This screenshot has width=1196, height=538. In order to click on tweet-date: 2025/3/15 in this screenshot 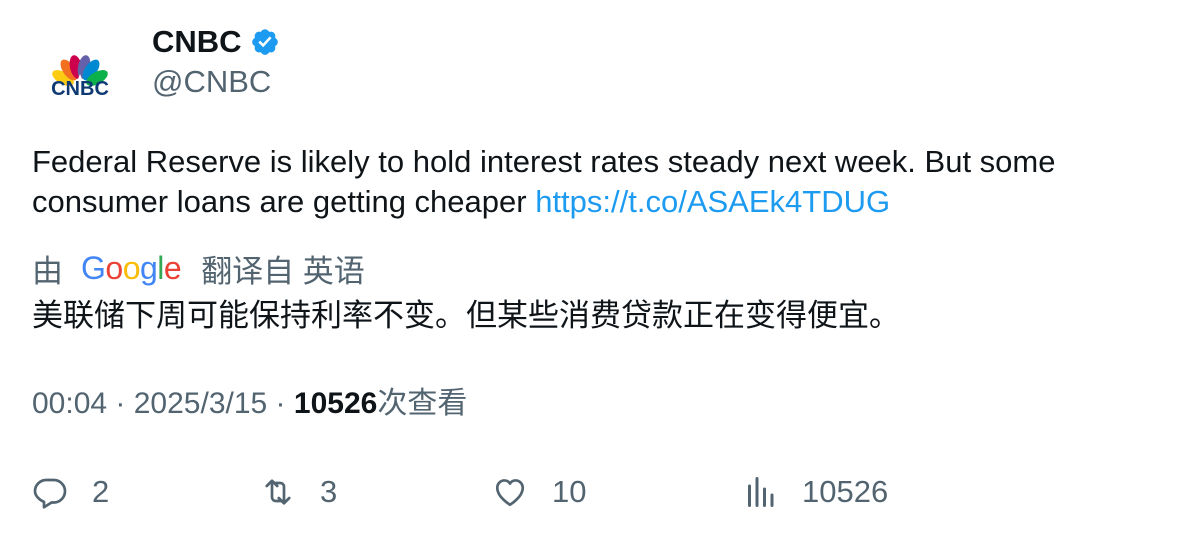, I will do `click(200, 403)`.